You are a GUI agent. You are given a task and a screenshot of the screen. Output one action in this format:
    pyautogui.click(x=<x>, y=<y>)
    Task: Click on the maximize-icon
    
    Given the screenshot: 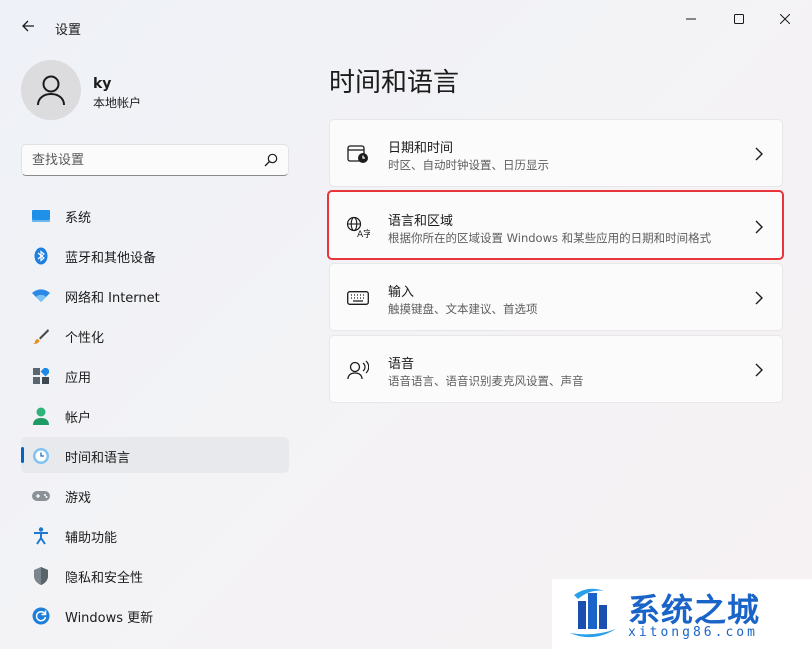 What is the action you would take?
    pyautogui.click(x=739, y=19)
    